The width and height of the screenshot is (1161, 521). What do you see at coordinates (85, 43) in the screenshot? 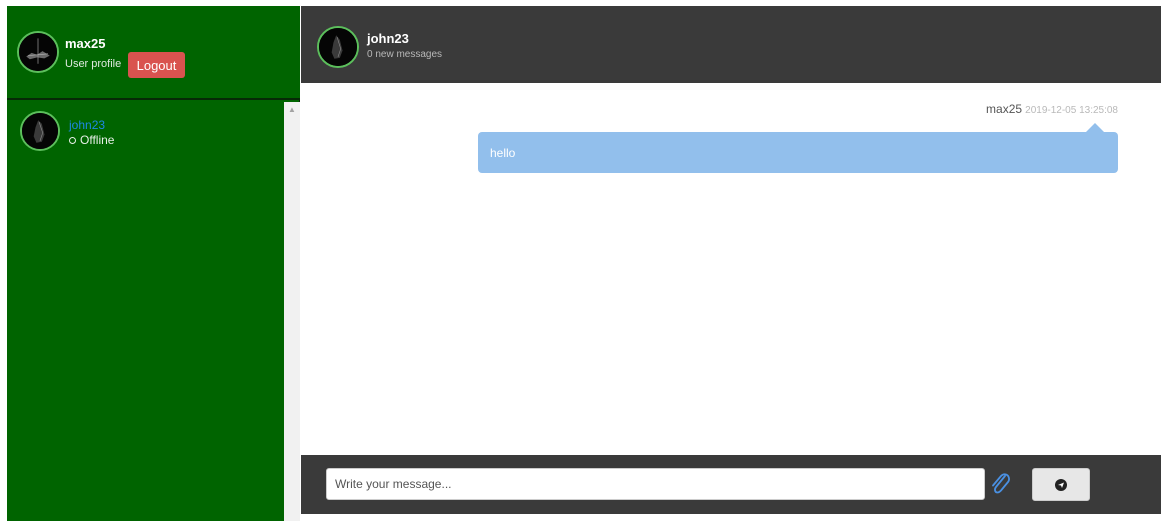
I see `profile-username: max25` at bounding box center [85, 43].